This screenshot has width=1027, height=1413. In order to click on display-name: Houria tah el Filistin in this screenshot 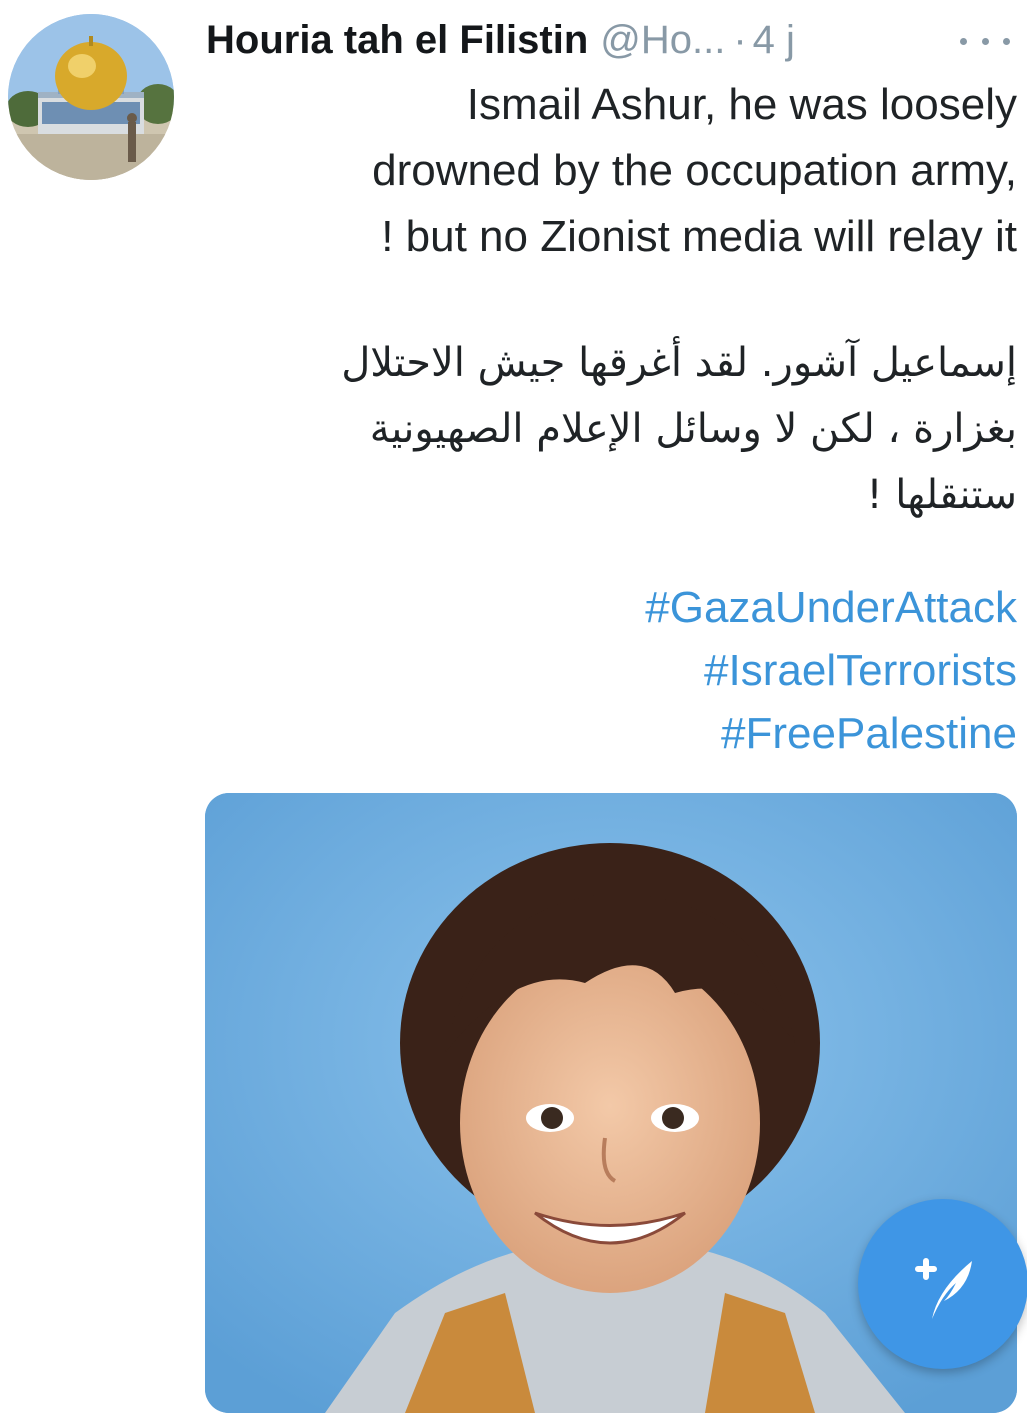, I will do `click(397, 40)`.